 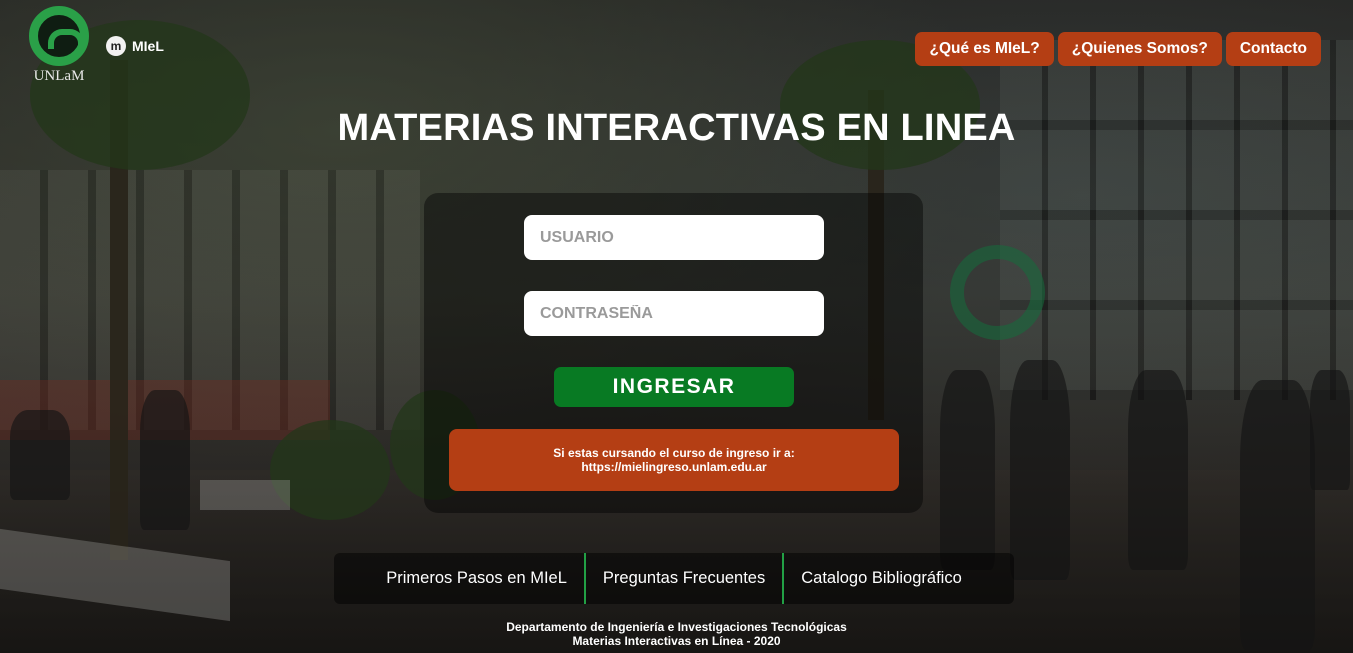 I want to click on miel-logo: m MIeL, so click(x=135, y=46).